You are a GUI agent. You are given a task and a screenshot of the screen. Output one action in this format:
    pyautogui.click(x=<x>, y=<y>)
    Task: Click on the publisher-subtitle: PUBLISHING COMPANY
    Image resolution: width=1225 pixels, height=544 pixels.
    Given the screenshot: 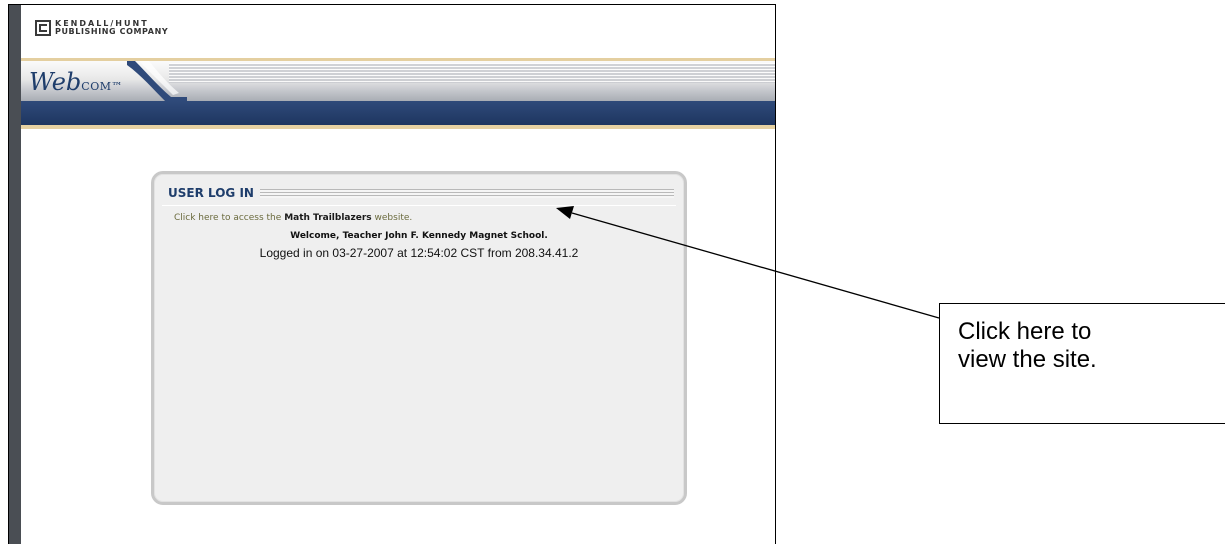 What is the action you would take?
    pyautogui.click(x=112, y=31)
    